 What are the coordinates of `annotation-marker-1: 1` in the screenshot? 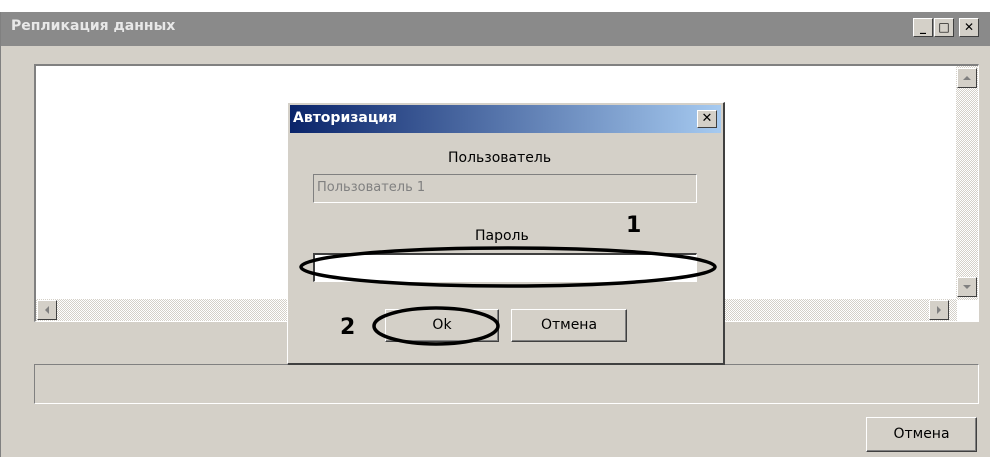 It's located at (634, 225).